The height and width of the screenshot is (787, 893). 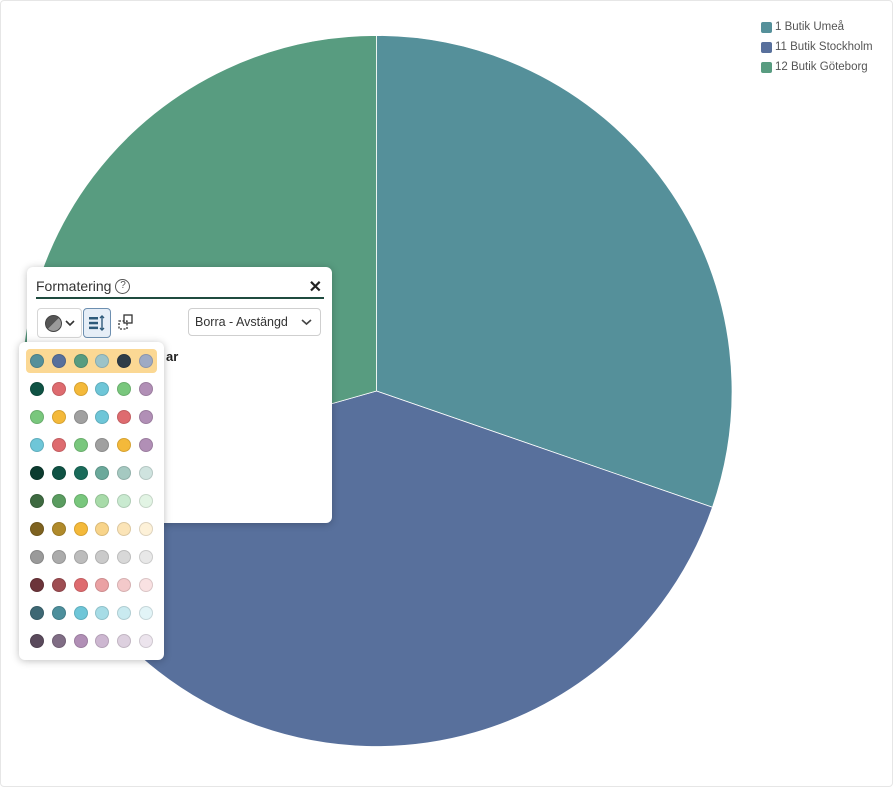 I want to click on layout-button, so click(x=97, y=323).